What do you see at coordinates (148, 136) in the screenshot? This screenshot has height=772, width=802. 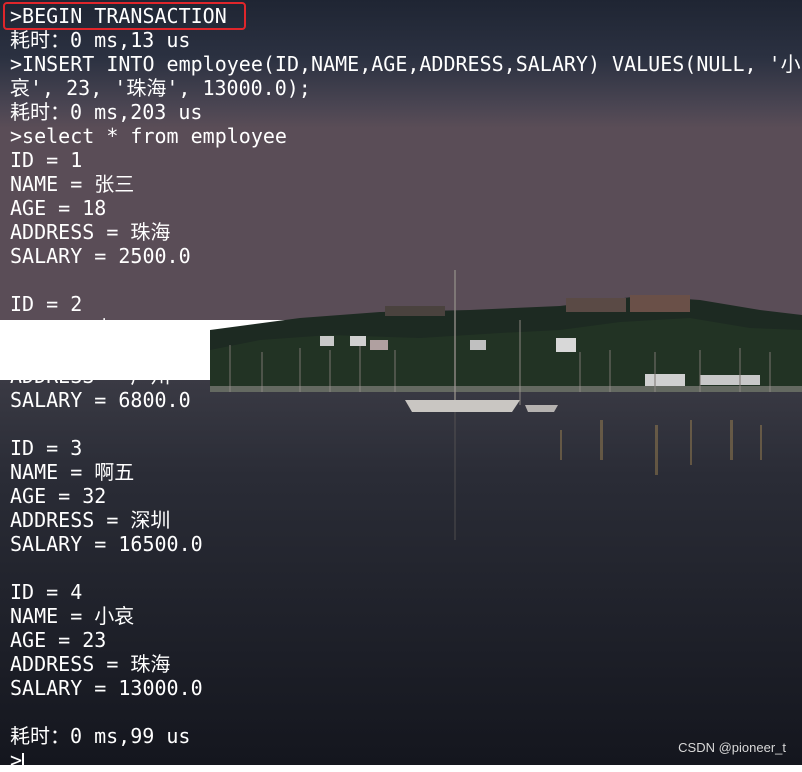 I see `terminal-line: >select * from employee` at bounding box center [148, 136].